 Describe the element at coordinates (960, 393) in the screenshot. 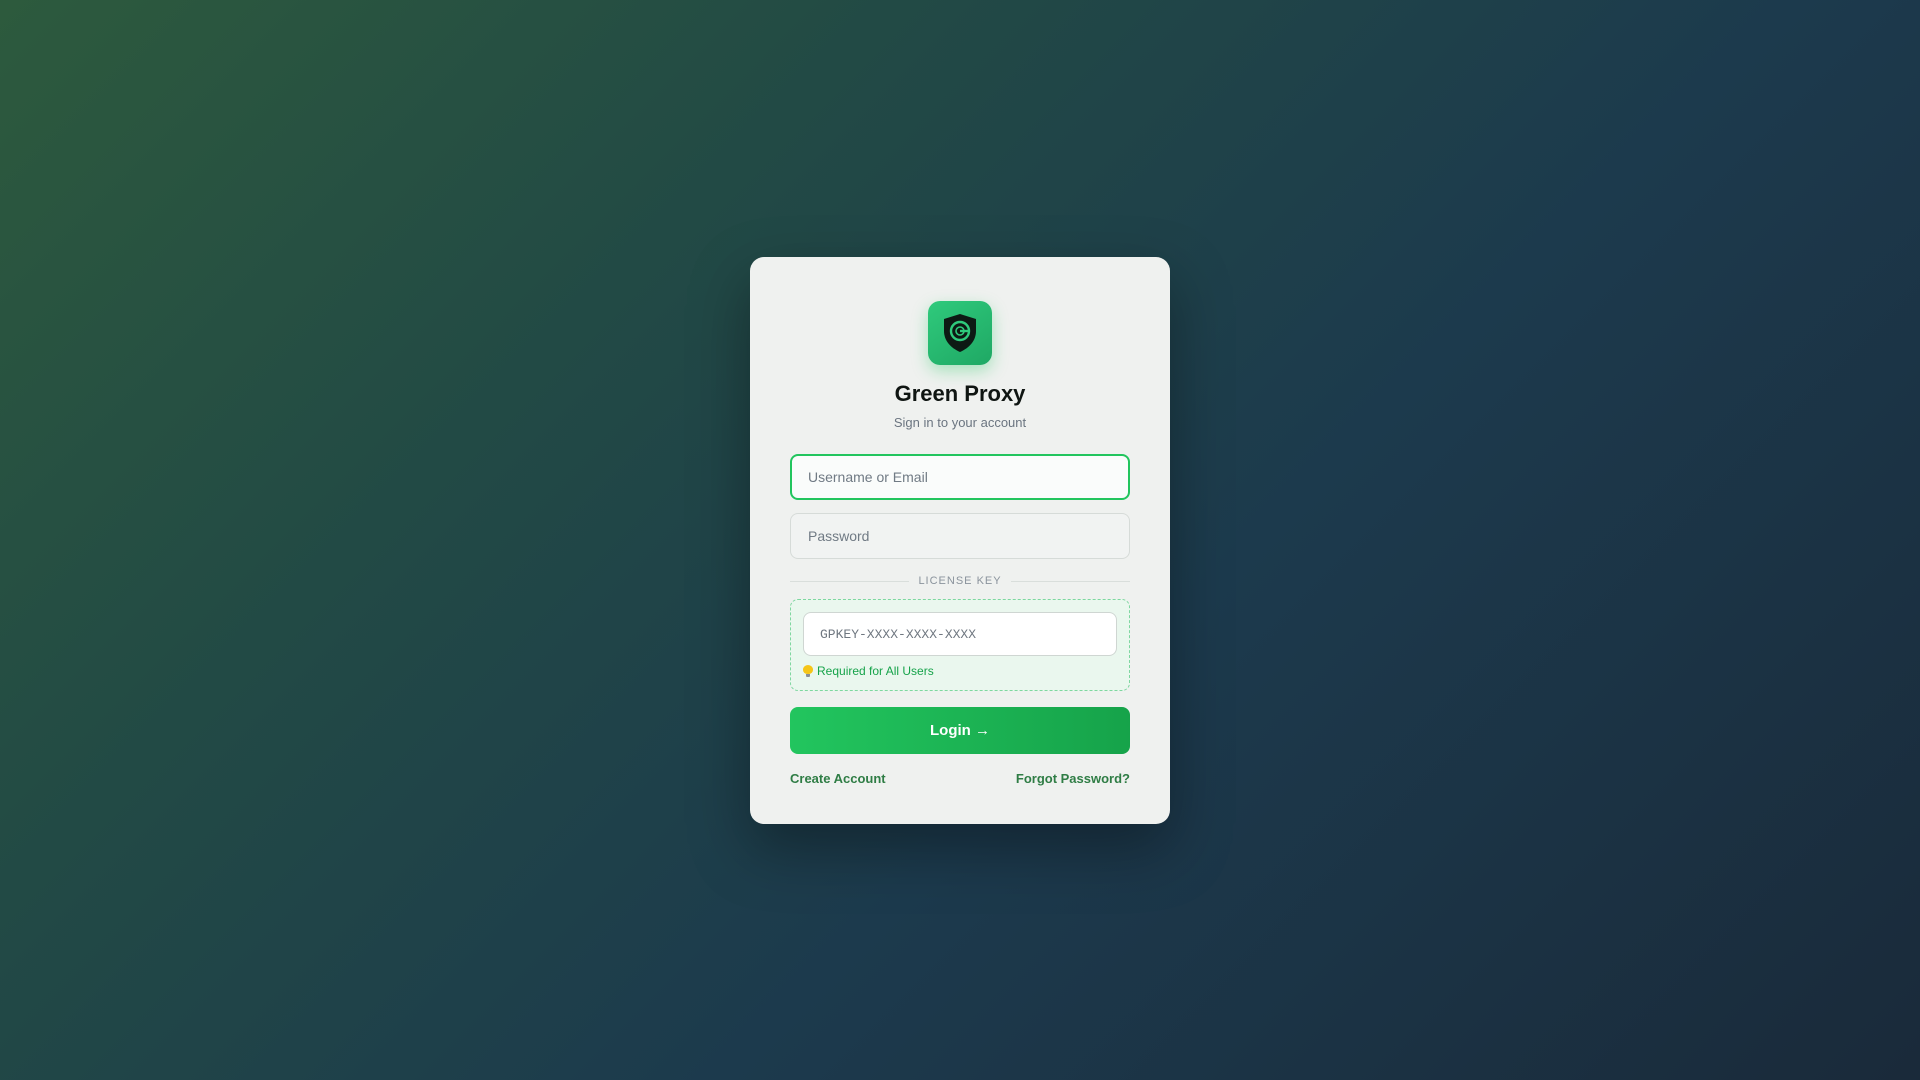

I see `app-title: Green Proxy` at that location.